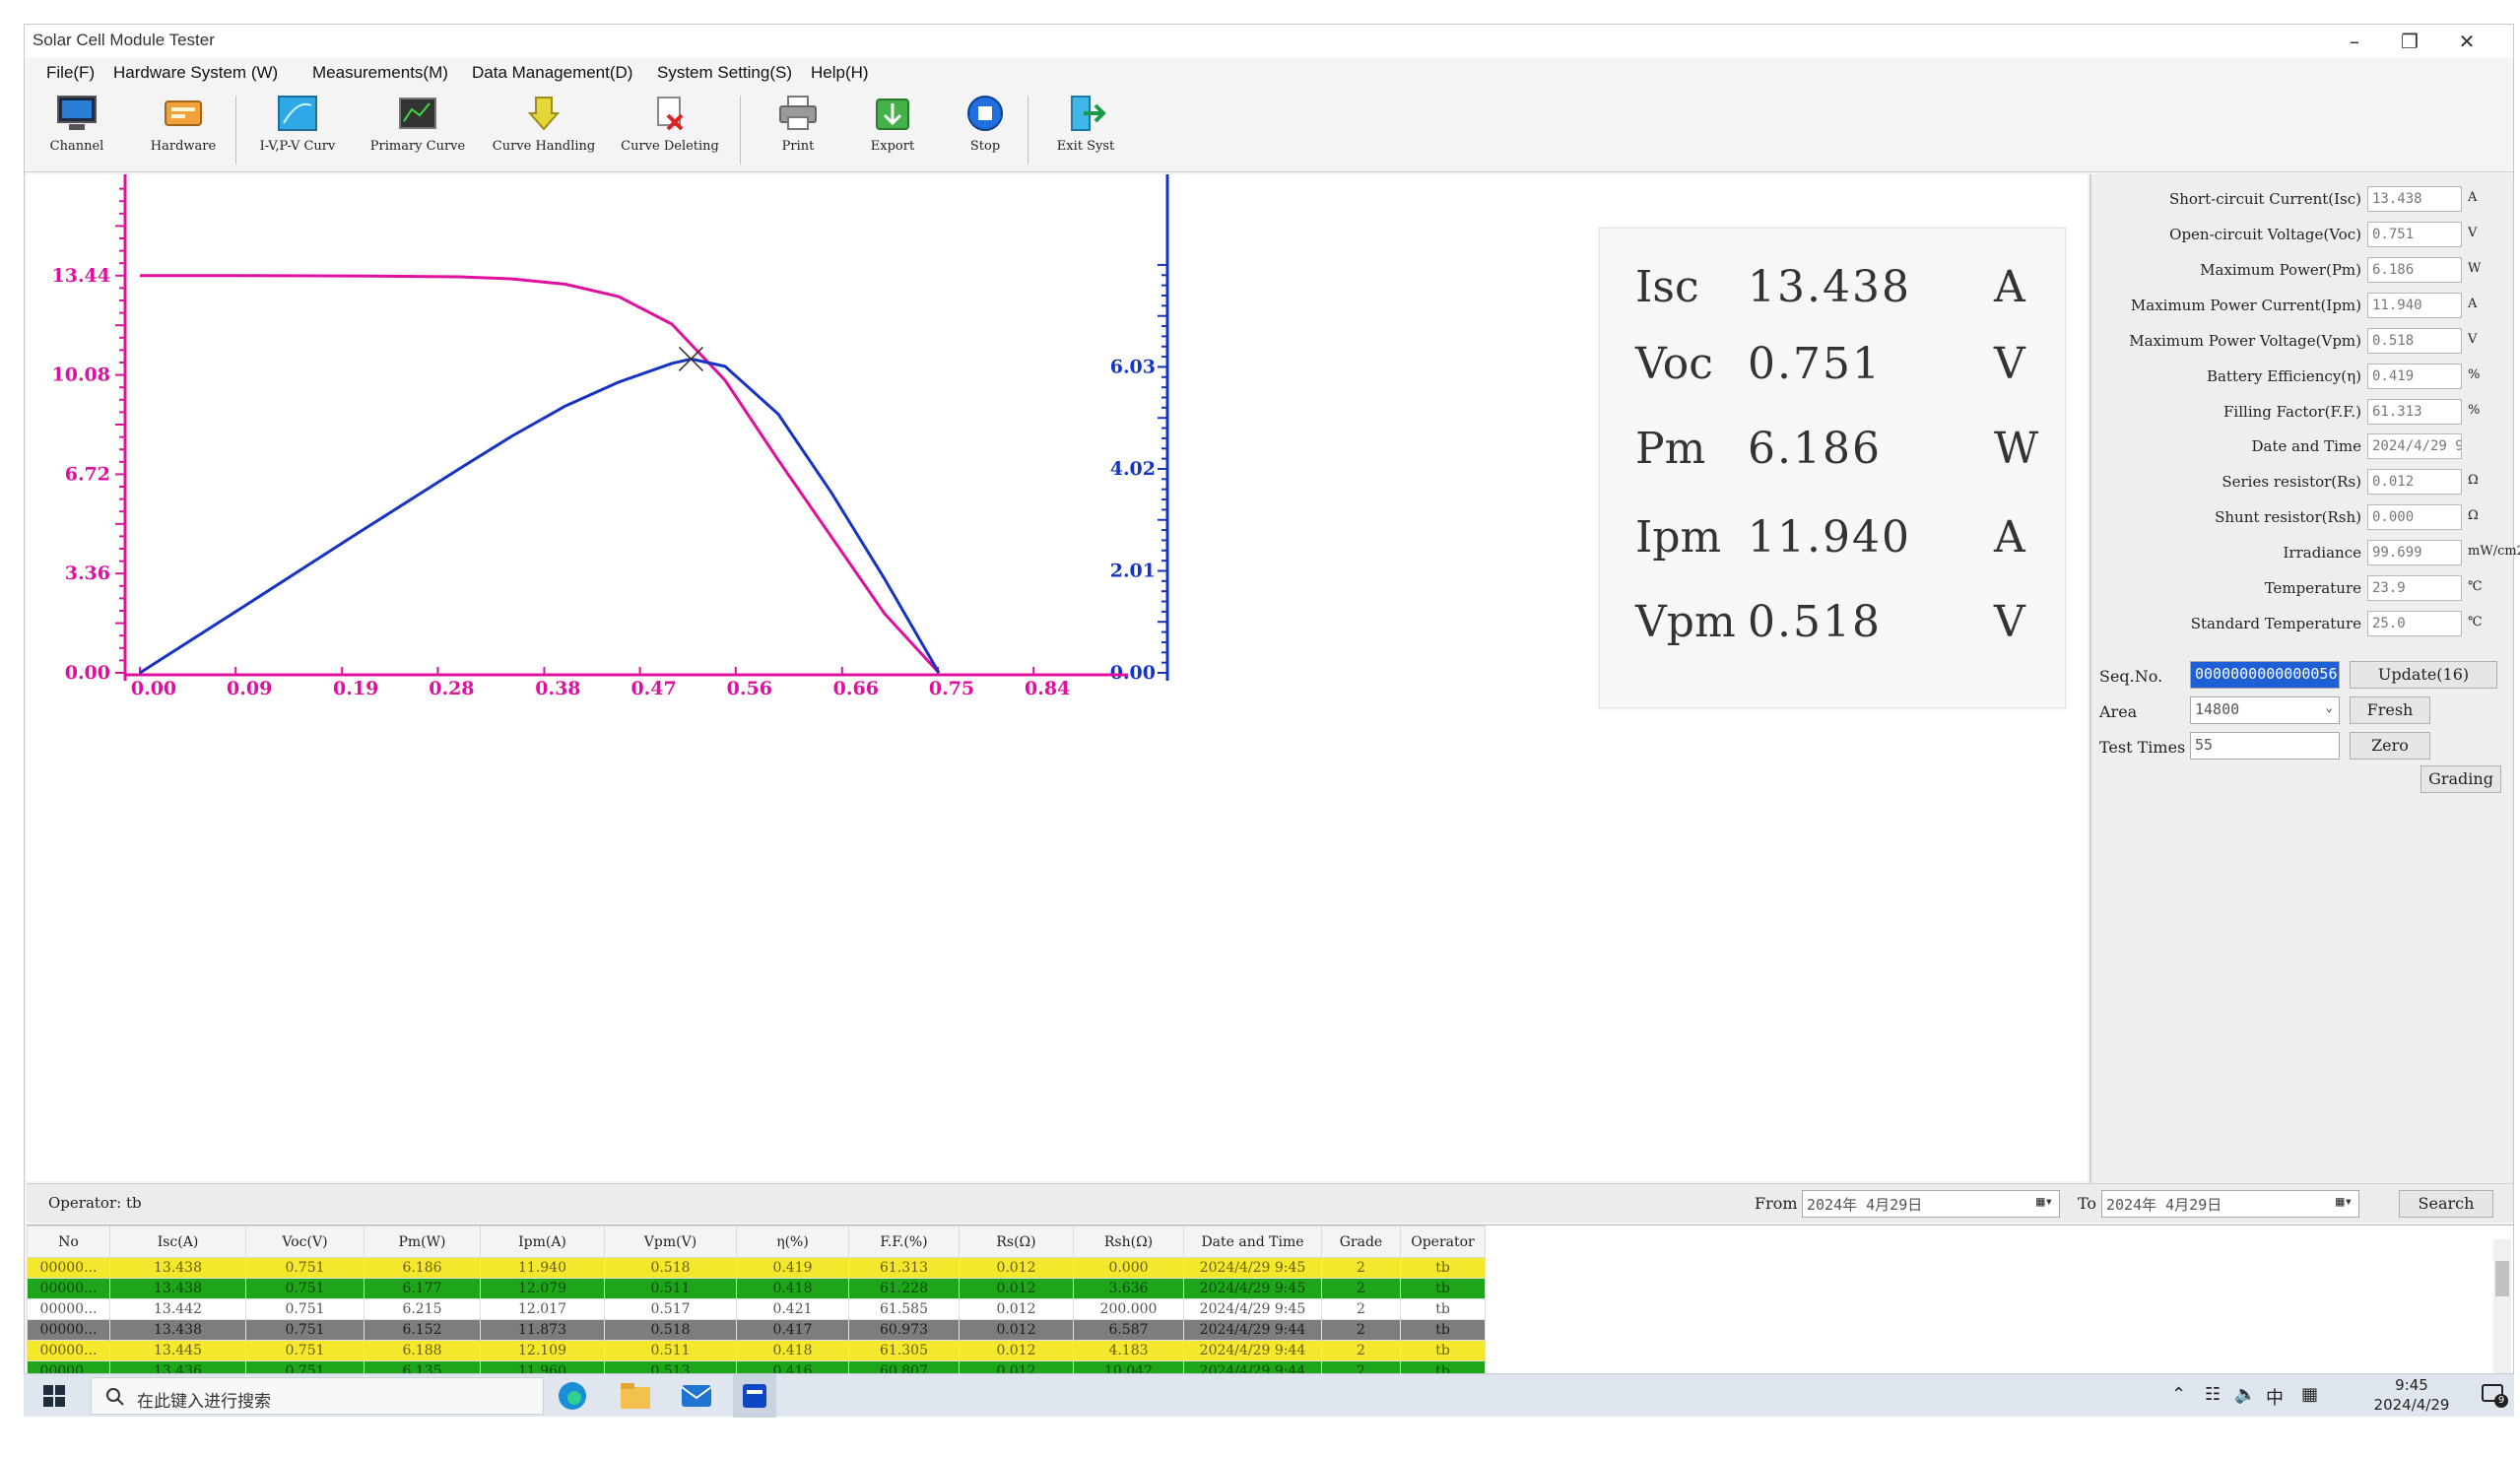 This screenshot has width=2520, height=1457. I want to click on col-header-no: No, so click(68, 1241).